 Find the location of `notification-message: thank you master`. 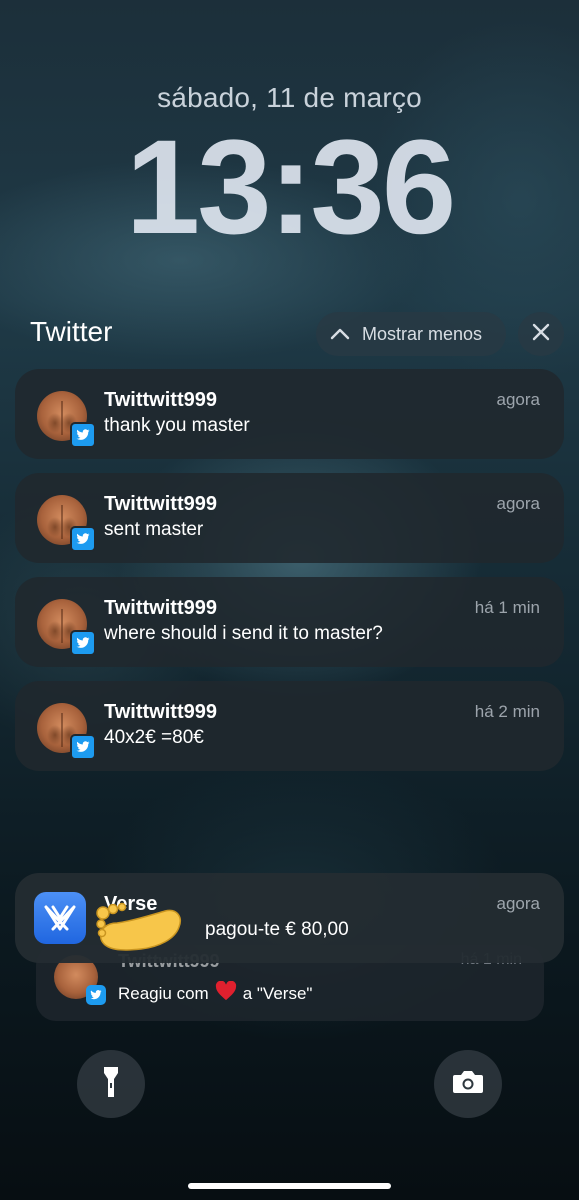

notification-message: thank you master is located at coordinates (177, 425).